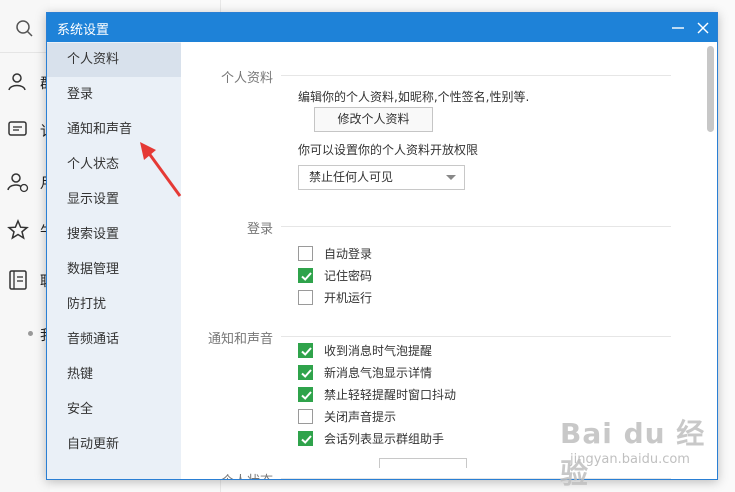 The image size is (735, 492). What do you see at coordinates (390, 395) in the screenshot?
I see `disable-shake-label: 禁止轻轻提醒时窗口抖动` at bounding box center [390, 395].